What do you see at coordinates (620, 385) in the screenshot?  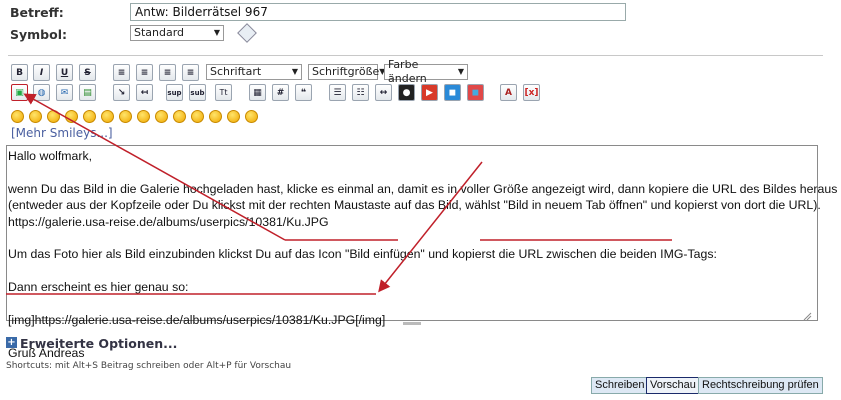 I see `write-button: Schreiben` at bounding box center [620, 385].